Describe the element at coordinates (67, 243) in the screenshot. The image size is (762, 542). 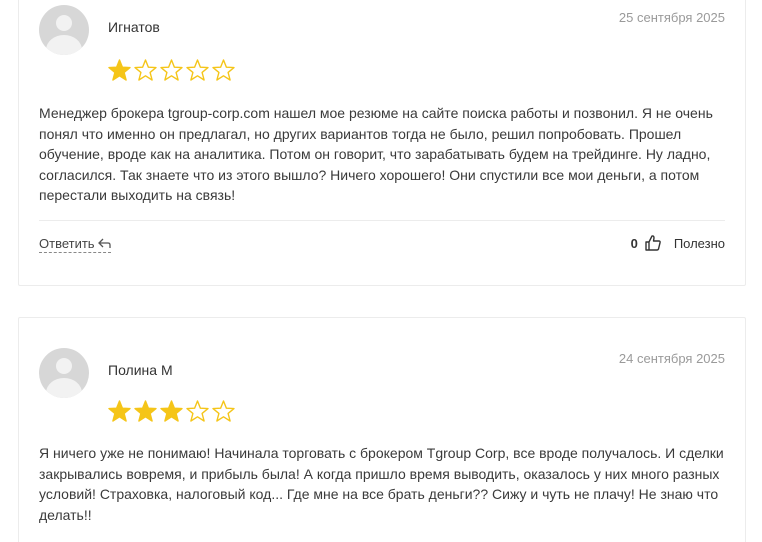
I see `reply-label: Ответить` at that location.